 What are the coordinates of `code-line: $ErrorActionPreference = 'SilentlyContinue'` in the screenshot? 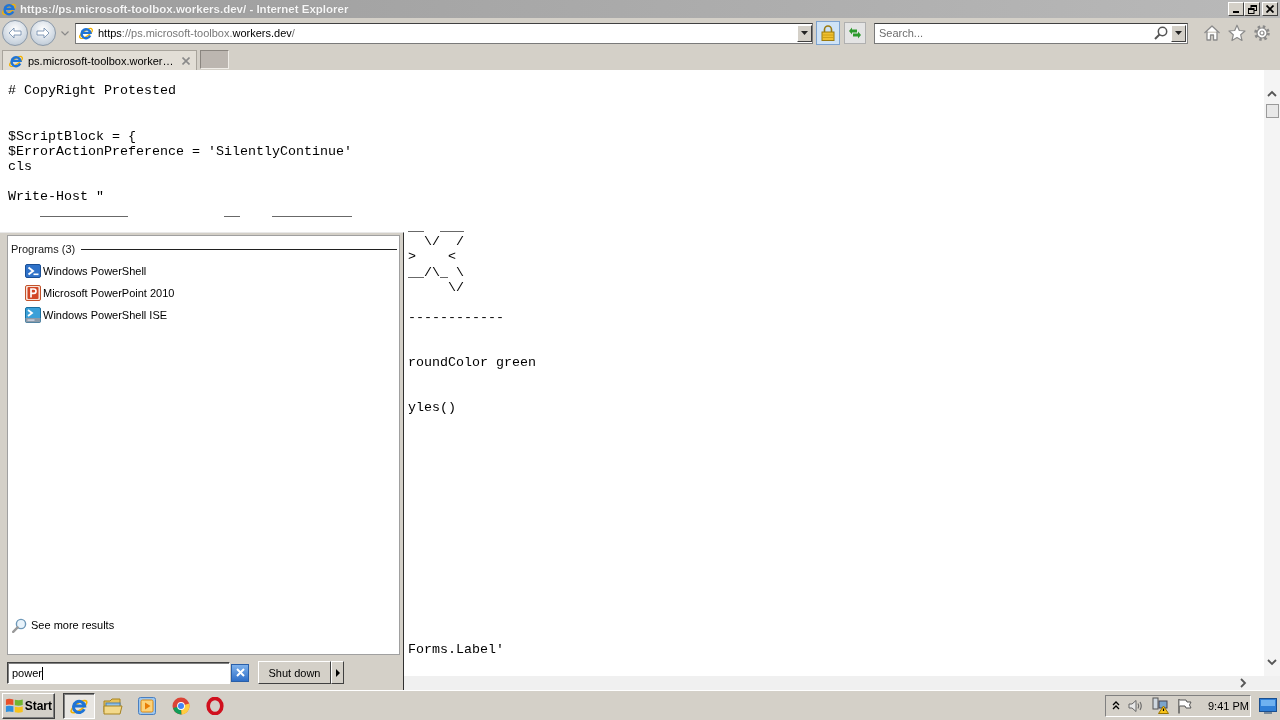 It's located at (180, 151).